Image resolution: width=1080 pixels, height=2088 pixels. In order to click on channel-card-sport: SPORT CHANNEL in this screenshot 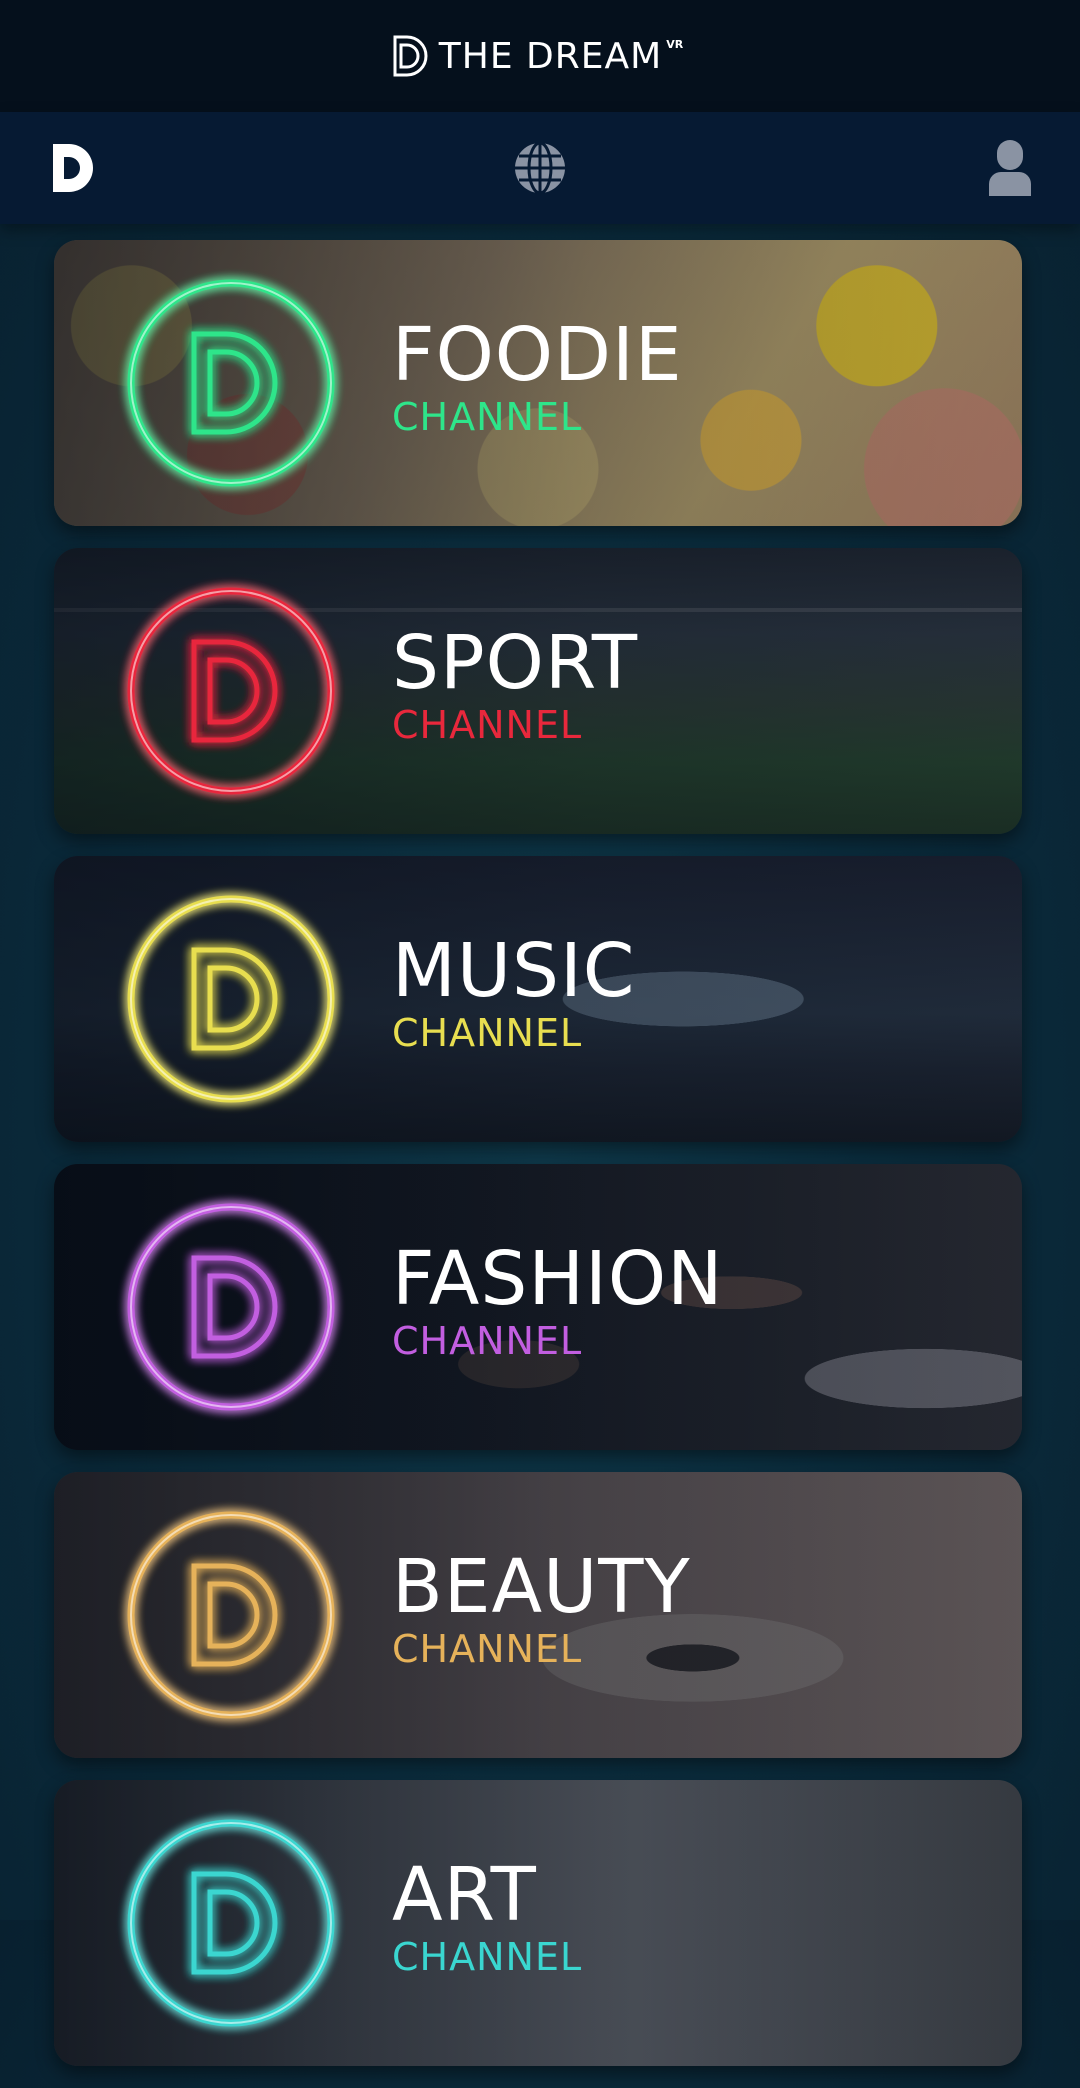, I will do `click(538, 691)`.